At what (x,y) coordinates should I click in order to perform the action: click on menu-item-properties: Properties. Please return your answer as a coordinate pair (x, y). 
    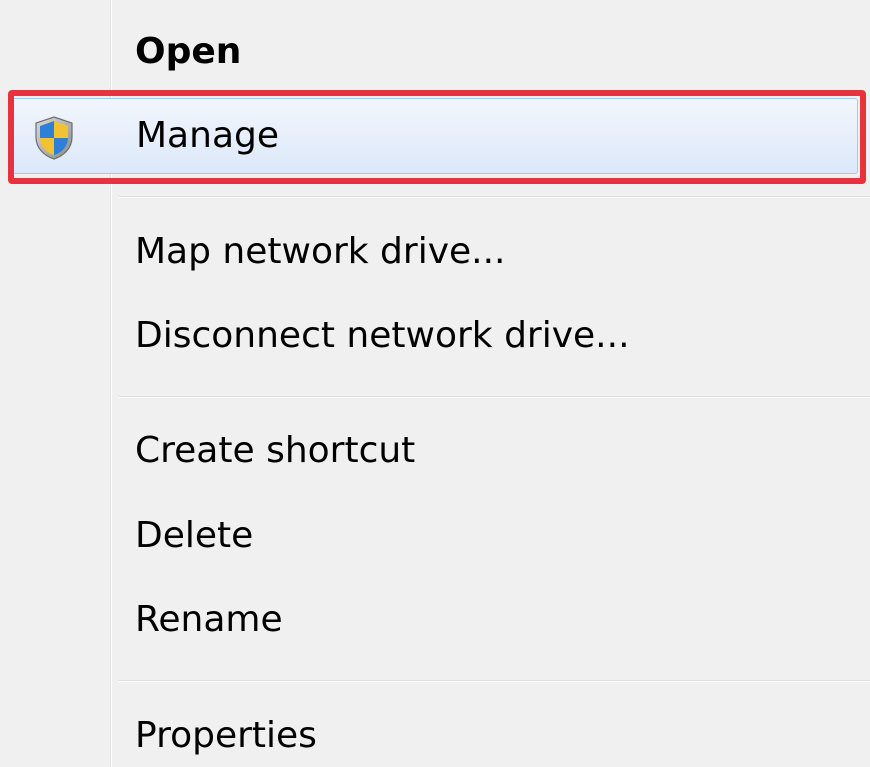
    Looking at the image, I should click on (435, 732).